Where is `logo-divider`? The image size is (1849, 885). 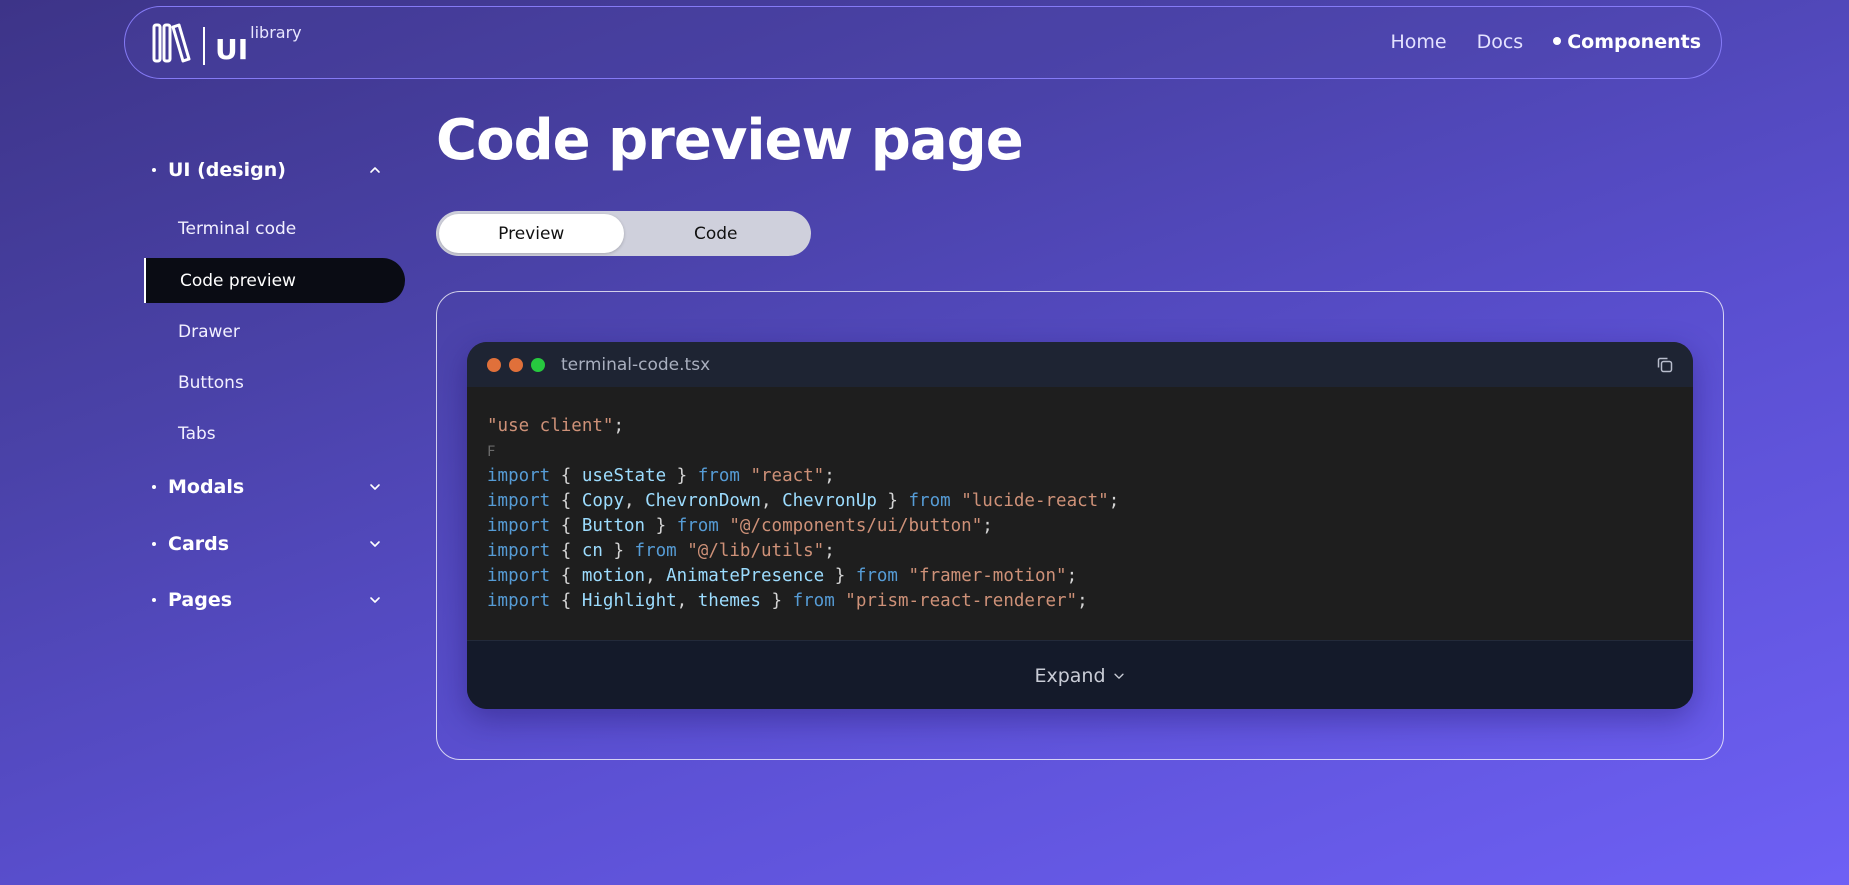
logo-divider is located at coordinates (204, 46).